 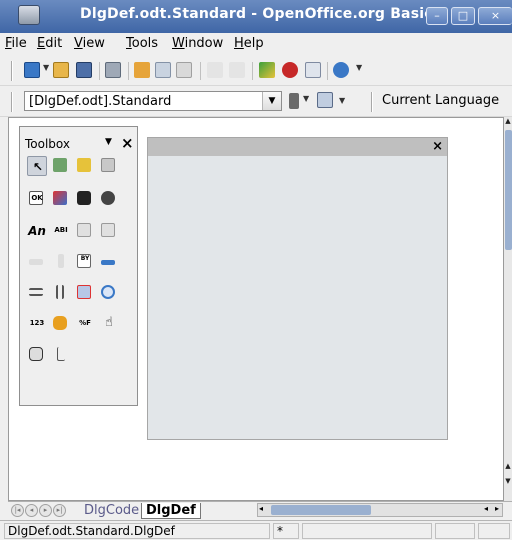 What do you see at coordinates (455, 531) in the screenshot?
I see `status-insert-mode` at bounding box center [455, 531].